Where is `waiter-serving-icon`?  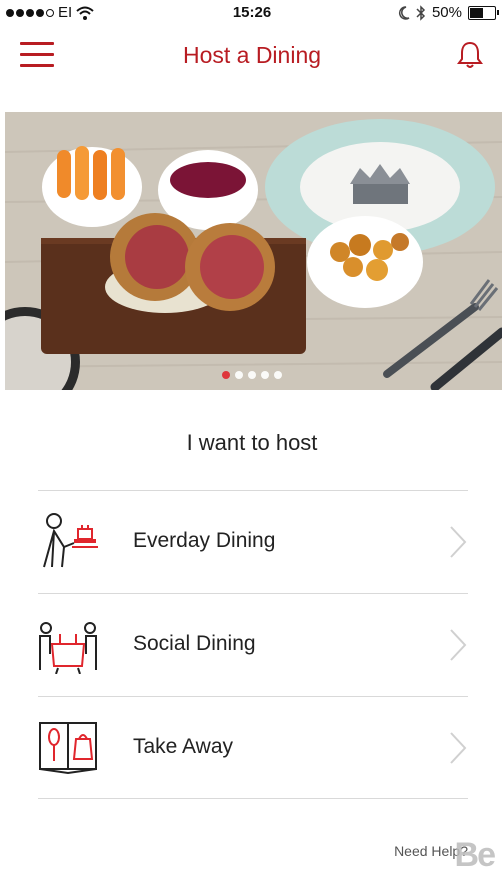
waiter-serving-icon is located at coordinates (70, 540).